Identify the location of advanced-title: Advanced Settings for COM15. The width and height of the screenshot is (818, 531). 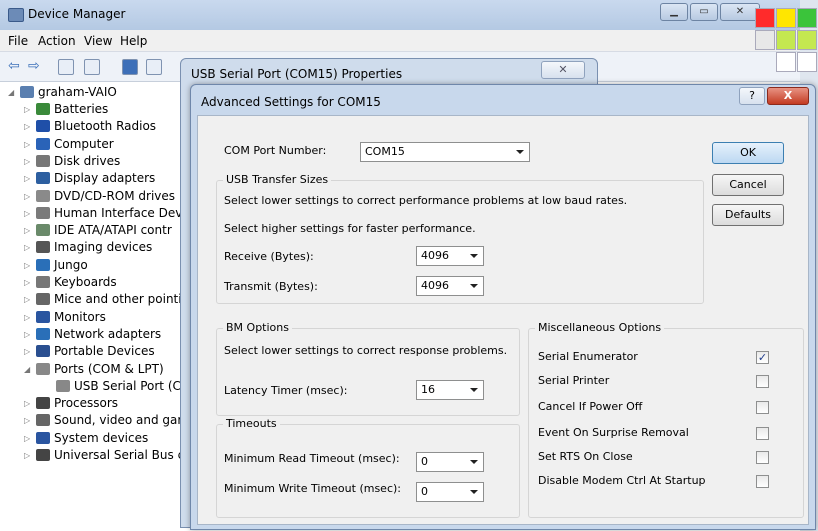
(291, 102).